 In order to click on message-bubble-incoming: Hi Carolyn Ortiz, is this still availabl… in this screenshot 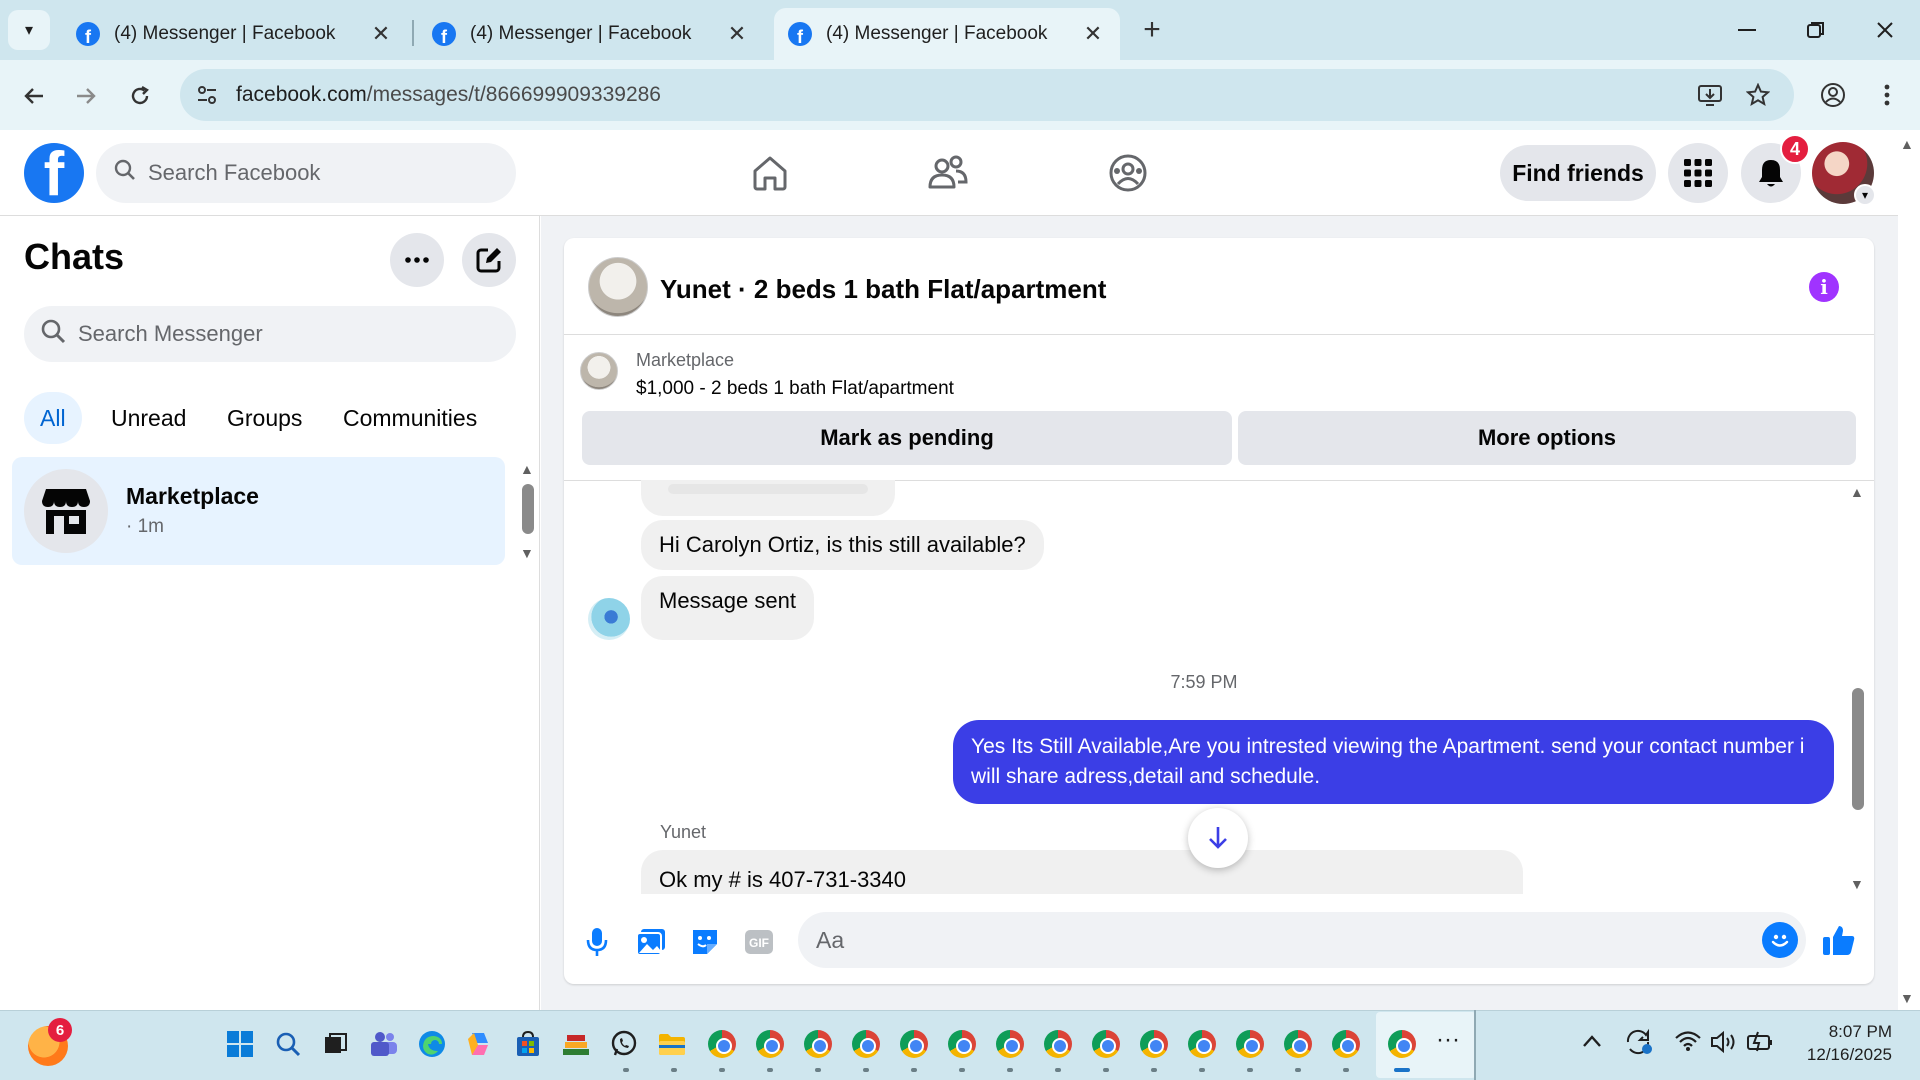, I will do `click(842, 545)`.